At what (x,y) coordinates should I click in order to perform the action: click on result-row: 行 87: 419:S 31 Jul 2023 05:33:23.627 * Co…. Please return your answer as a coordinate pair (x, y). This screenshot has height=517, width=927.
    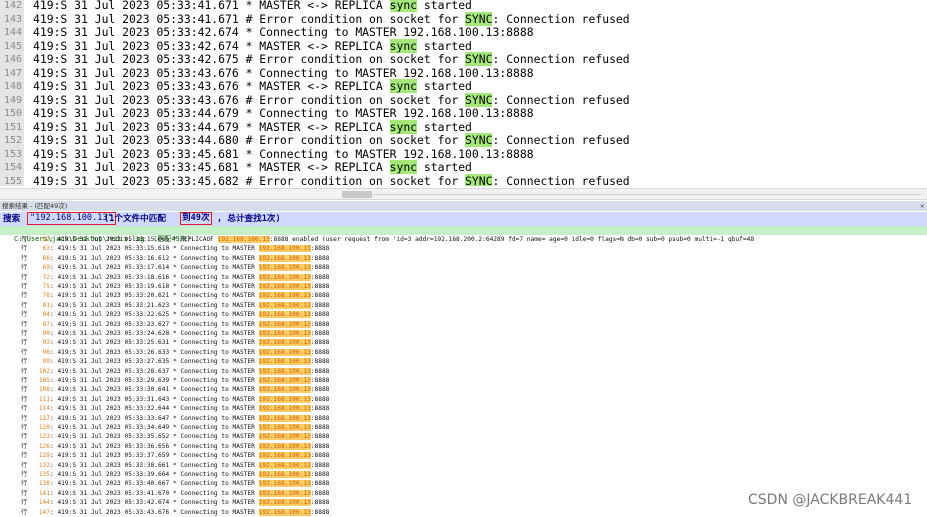
    Looking at the image, I should click on (463, 324).